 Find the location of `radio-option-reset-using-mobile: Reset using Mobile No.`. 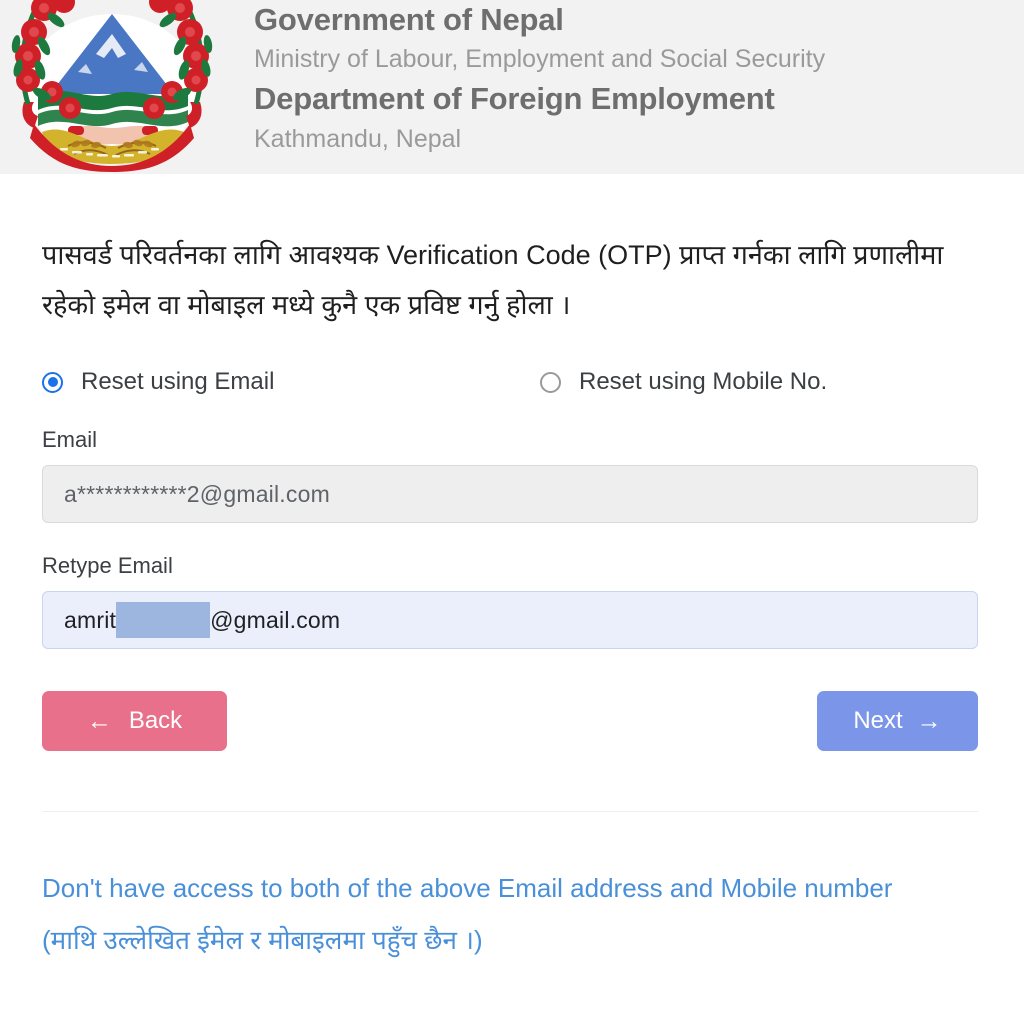

radio-option-reset-using-mobile: Reset using Mobile No. is located at coordinates (683, 382).